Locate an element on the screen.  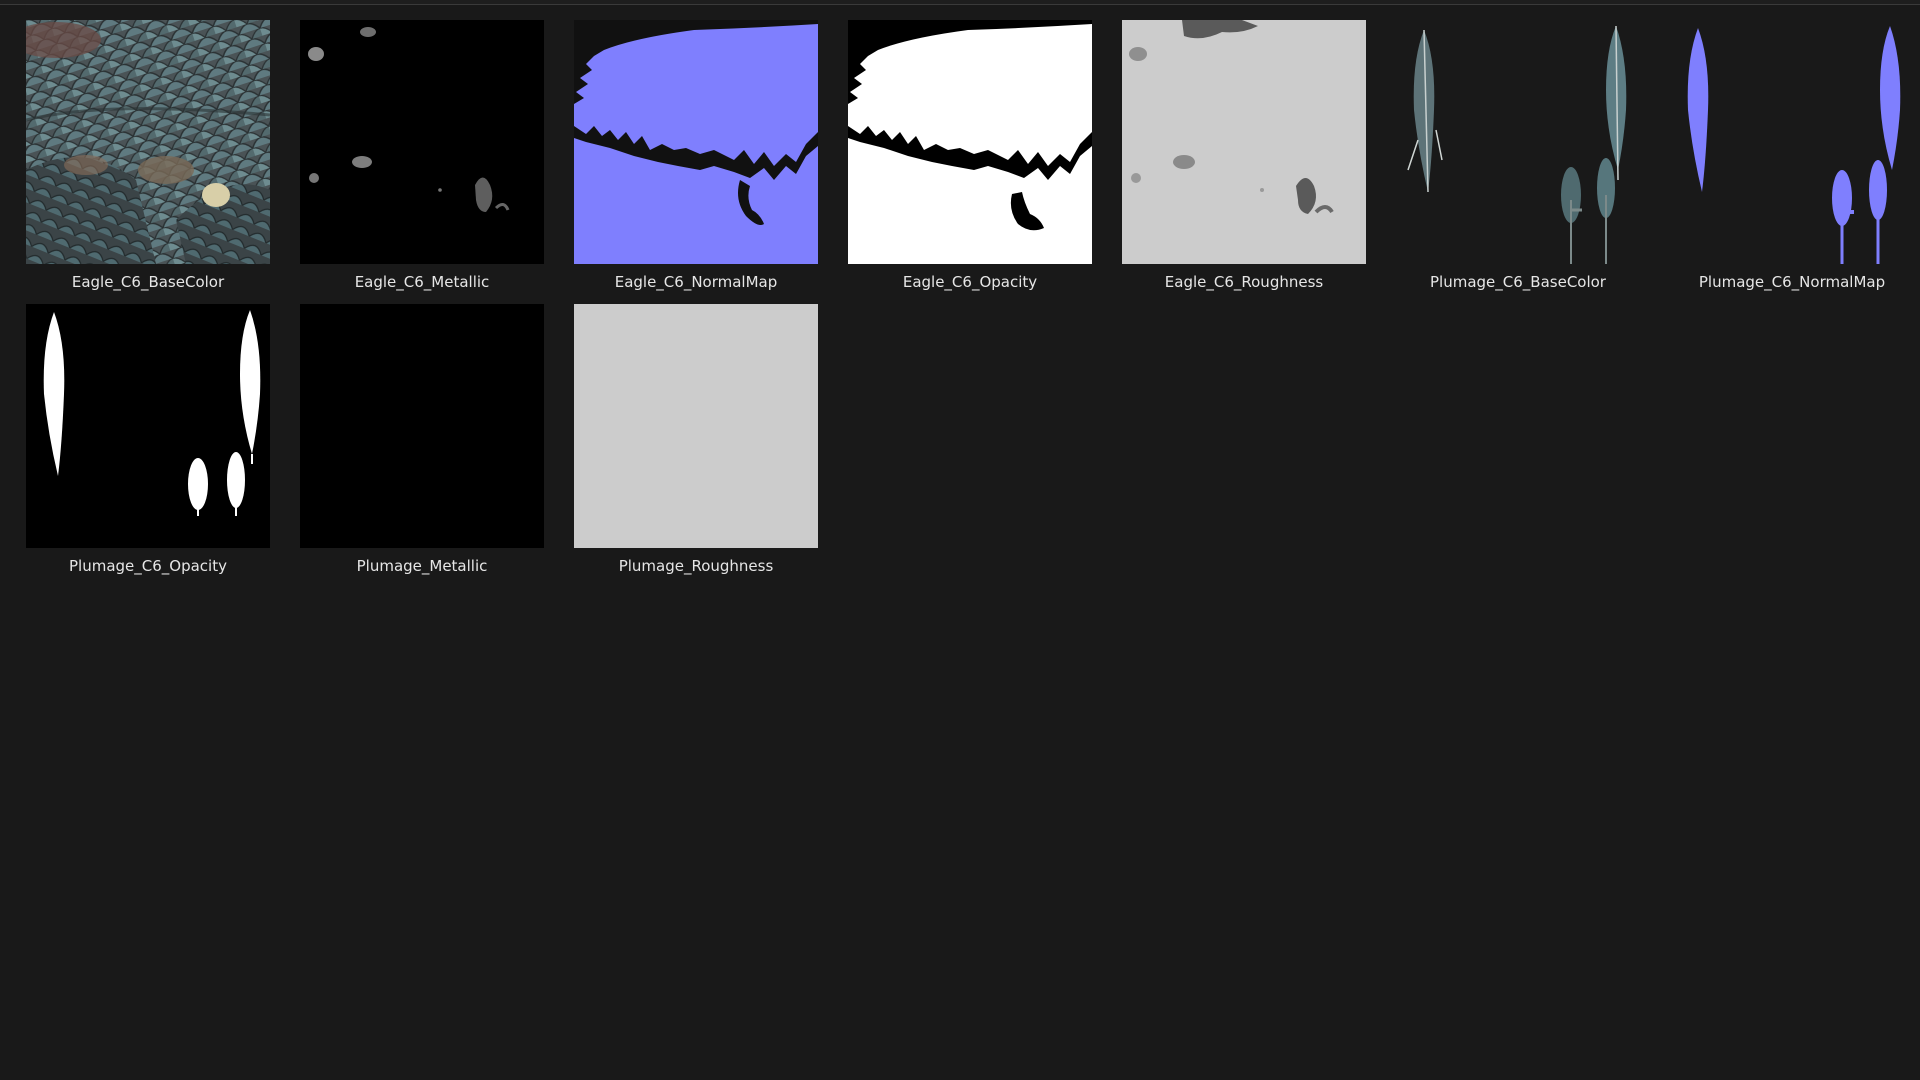
file-item-eagle-c6-basecolor: Eagle_C6_BaseColor is located at coordinates (148, 155).